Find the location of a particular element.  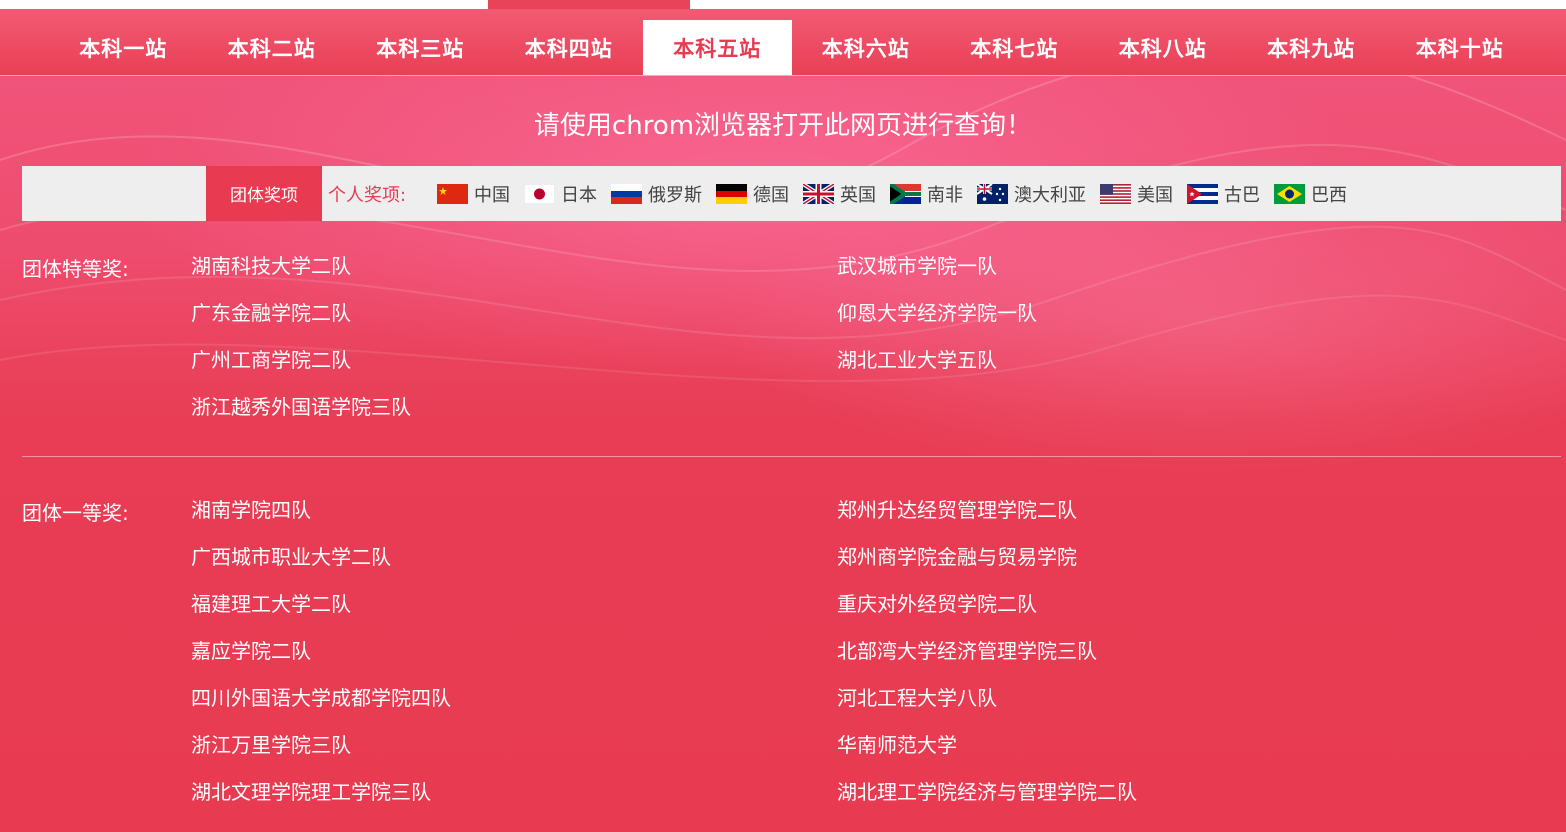

country-russia: 俄罗斯 is located at coordinates (656, 194).